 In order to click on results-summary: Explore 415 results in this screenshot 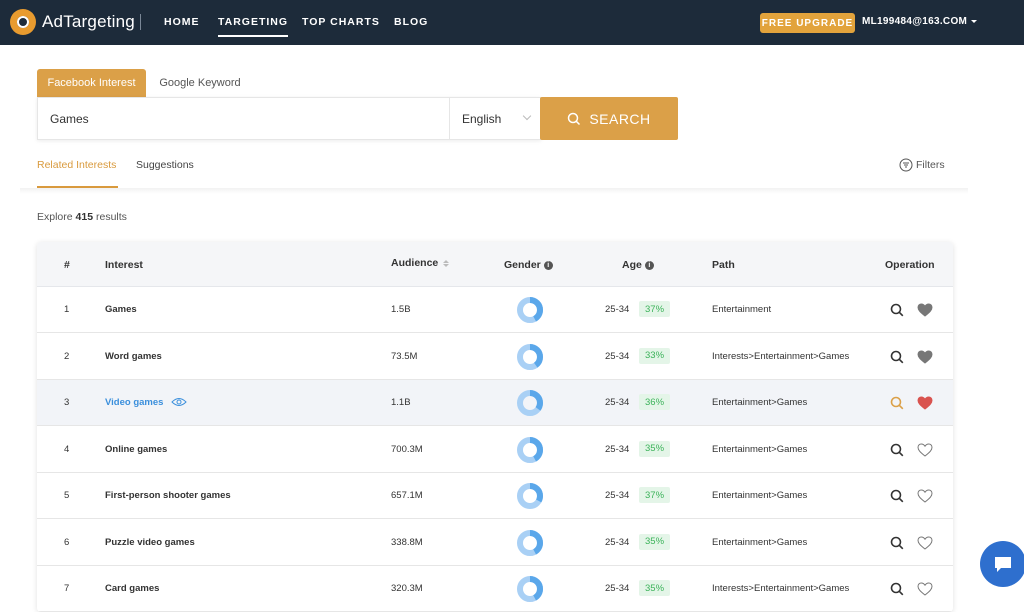, I will do `click(82, 217)`.